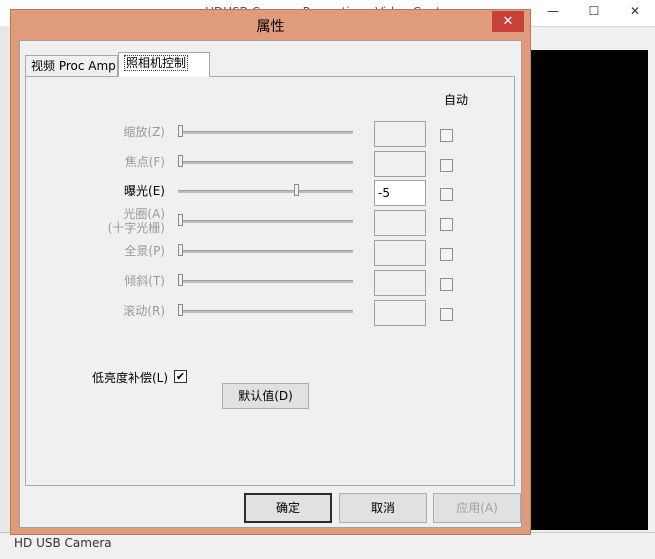 Image resolution: width=655 pixels, height=559 pixels. I want to click on tab-label: 视频 Proc Amp, so click(73, 66).